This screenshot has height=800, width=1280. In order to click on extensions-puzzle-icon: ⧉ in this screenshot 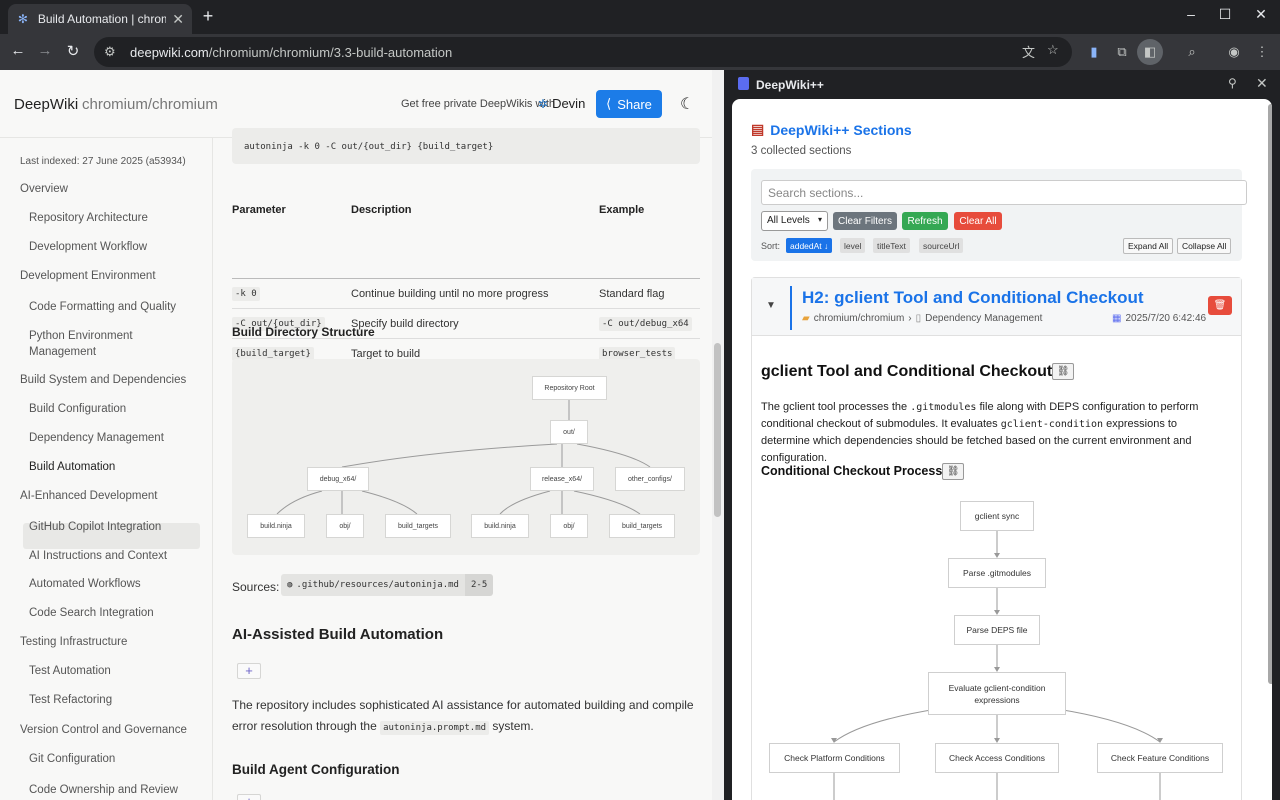, I will do `click(1122, 52)`.